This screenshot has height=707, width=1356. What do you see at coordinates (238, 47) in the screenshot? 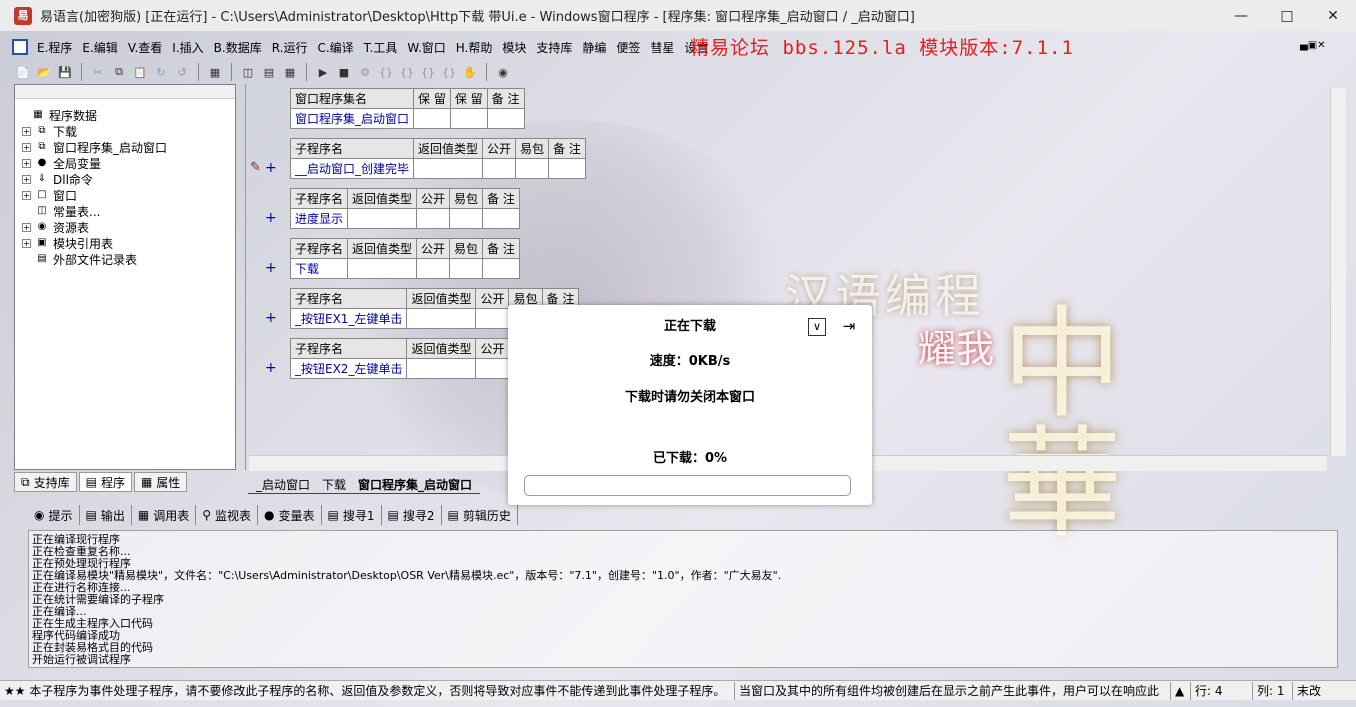
I see `menu-item-4: B.数据库` at bounding box center [238, 47].